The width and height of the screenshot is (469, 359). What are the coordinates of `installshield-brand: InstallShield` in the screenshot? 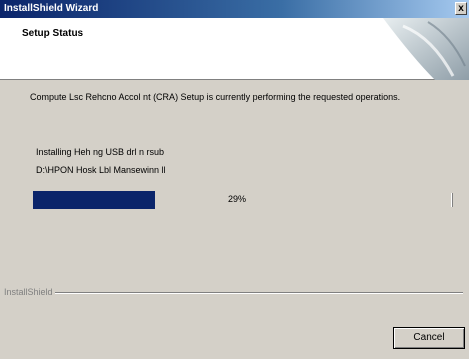 It's located at (29, 292).